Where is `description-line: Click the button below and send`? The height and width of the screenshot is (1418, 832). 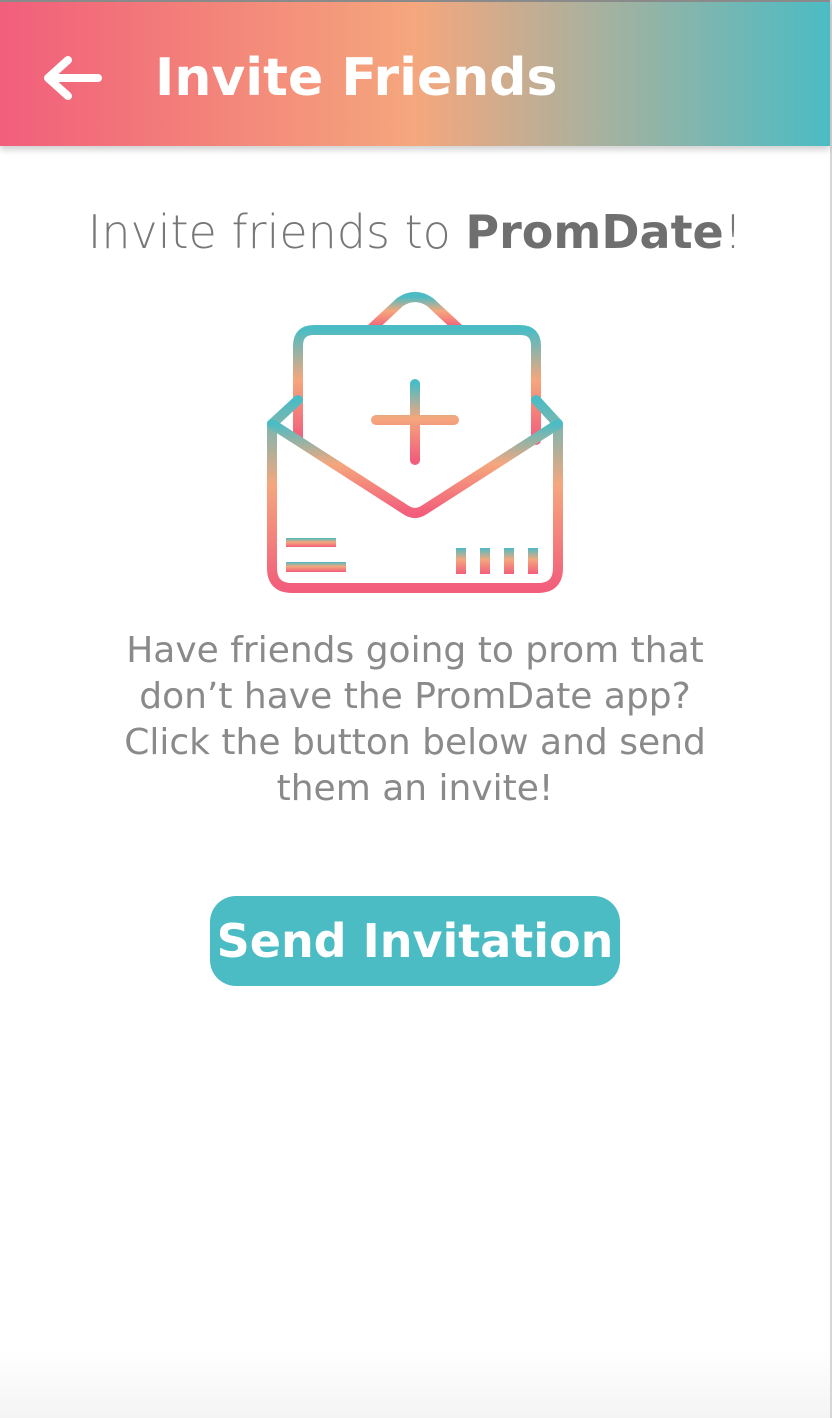
description-line: Click the button below and send is located at coordinates (415, 742).